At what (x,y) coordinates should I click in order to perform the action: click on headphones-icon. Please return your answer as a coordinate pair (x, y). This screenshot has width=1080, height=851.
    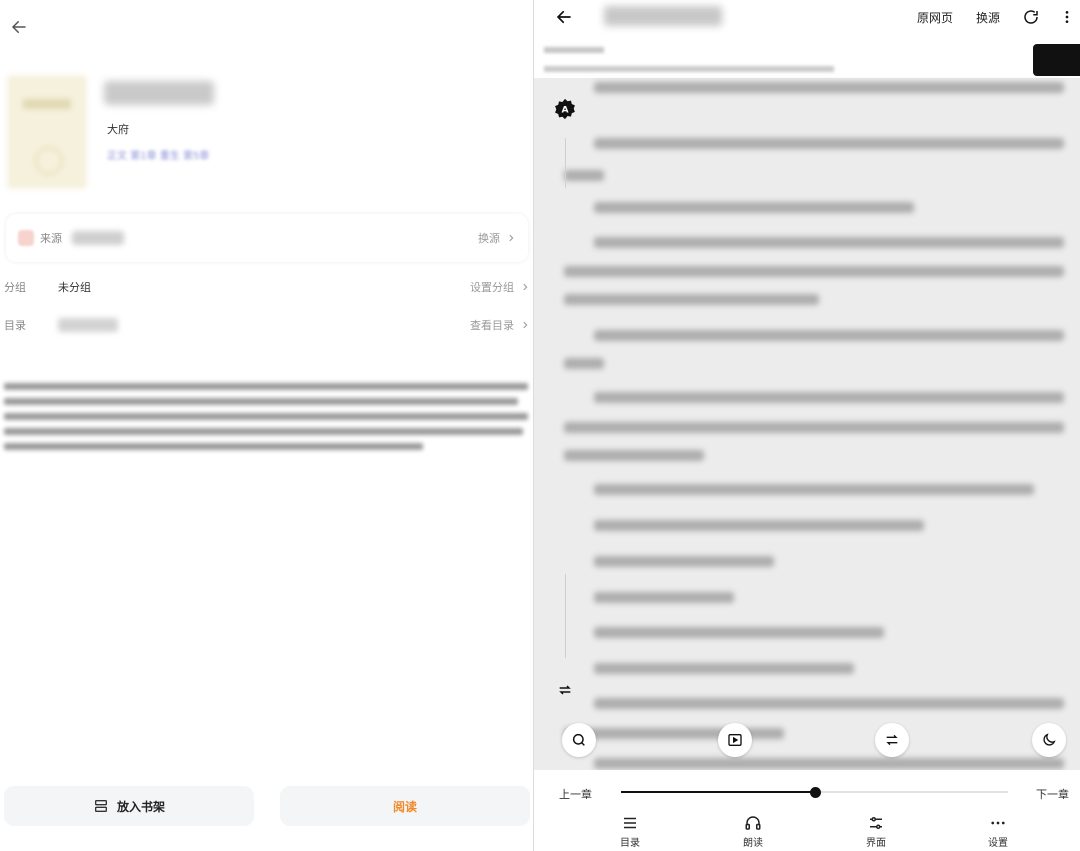
    Looking at the image, I should click on (753, 823).